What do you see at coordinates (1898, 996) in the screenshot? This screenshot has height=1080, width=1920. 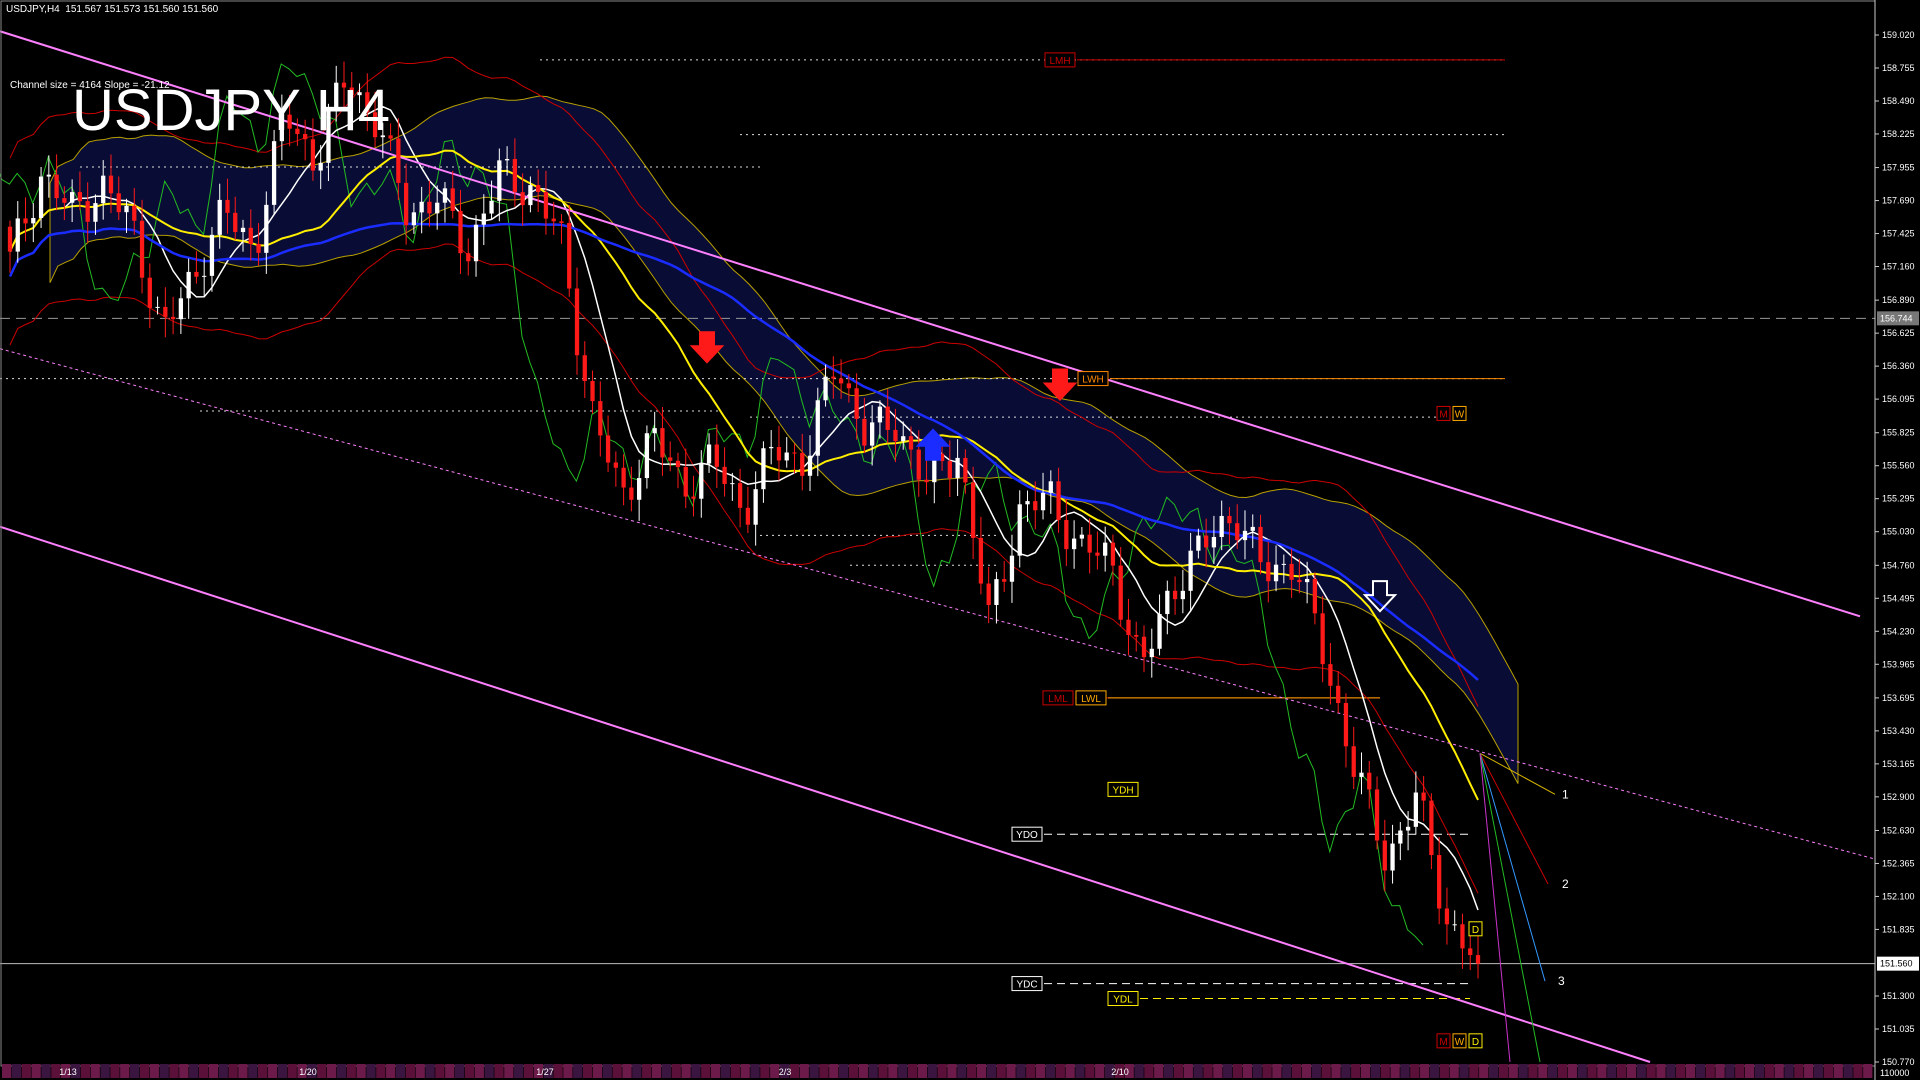 I see `y-tick-label: 151.300` at bounding box center [1898, 996].